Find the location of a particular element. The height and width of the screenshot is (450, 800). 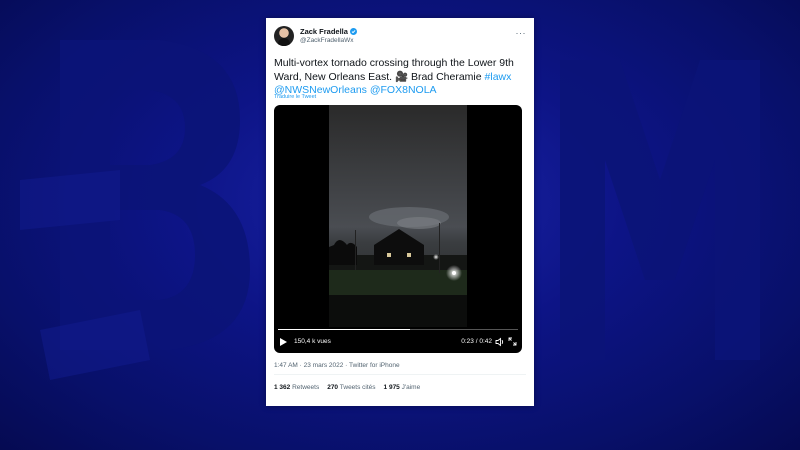

video-views: 150,4 k vues is located at coordinates (312, 341).